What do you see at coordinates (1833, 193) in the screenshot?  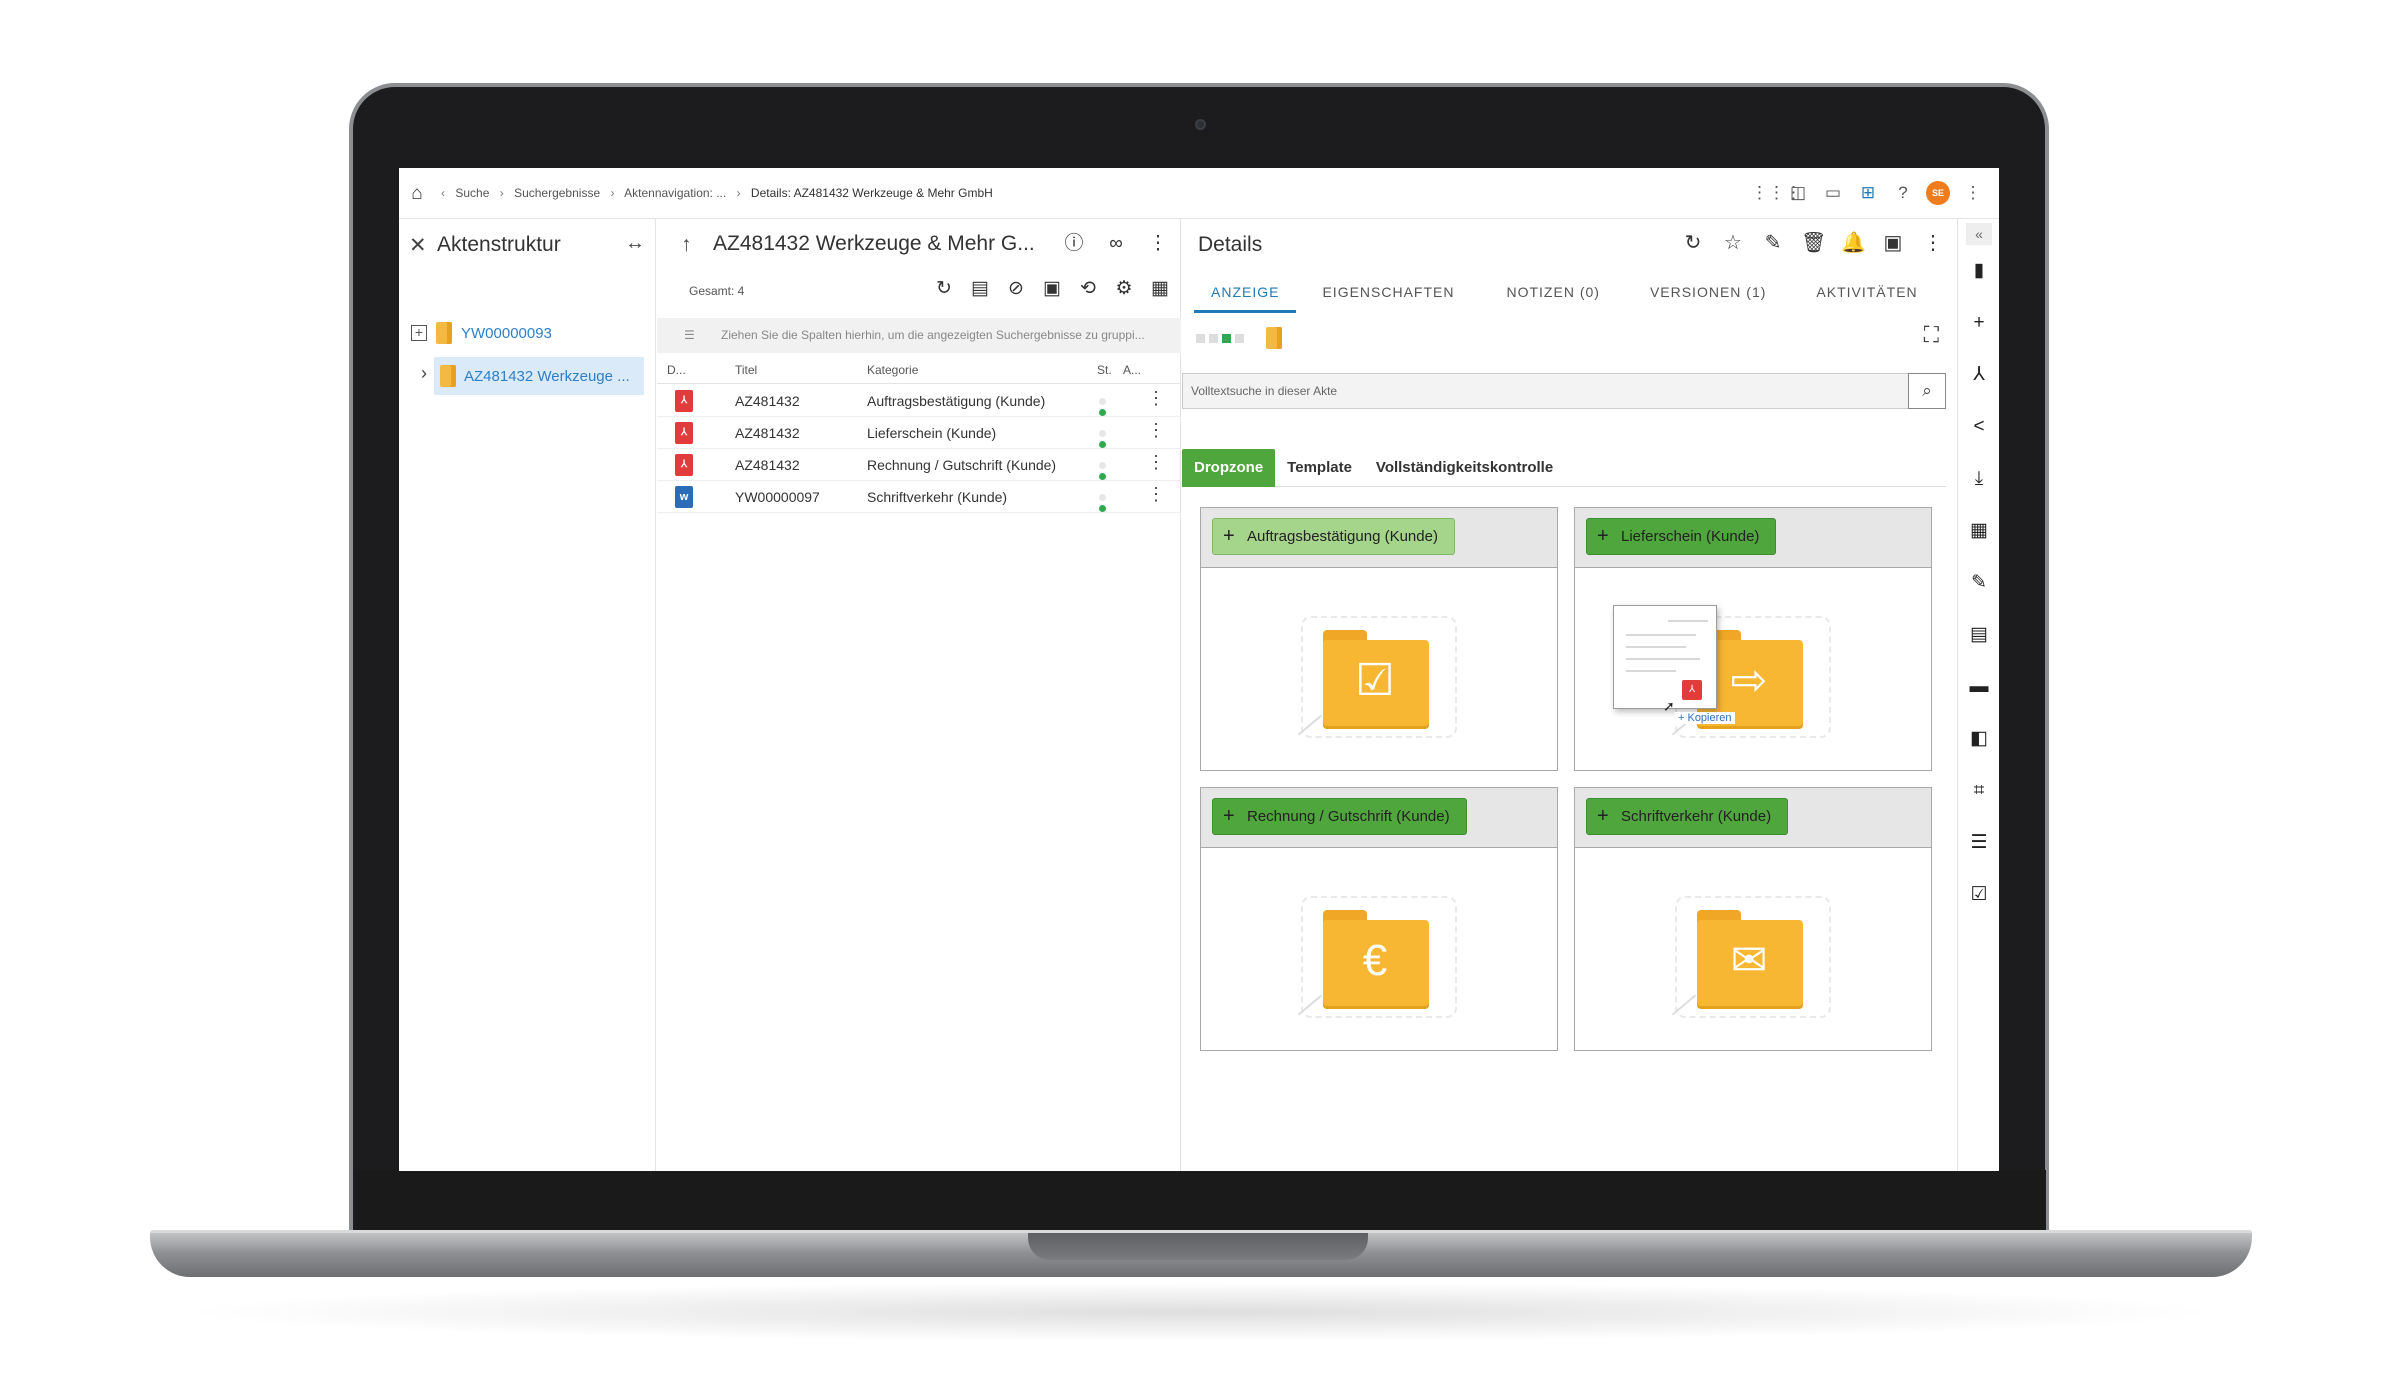 I see `window-icon: ▭` at bounding box center [1833, 193].